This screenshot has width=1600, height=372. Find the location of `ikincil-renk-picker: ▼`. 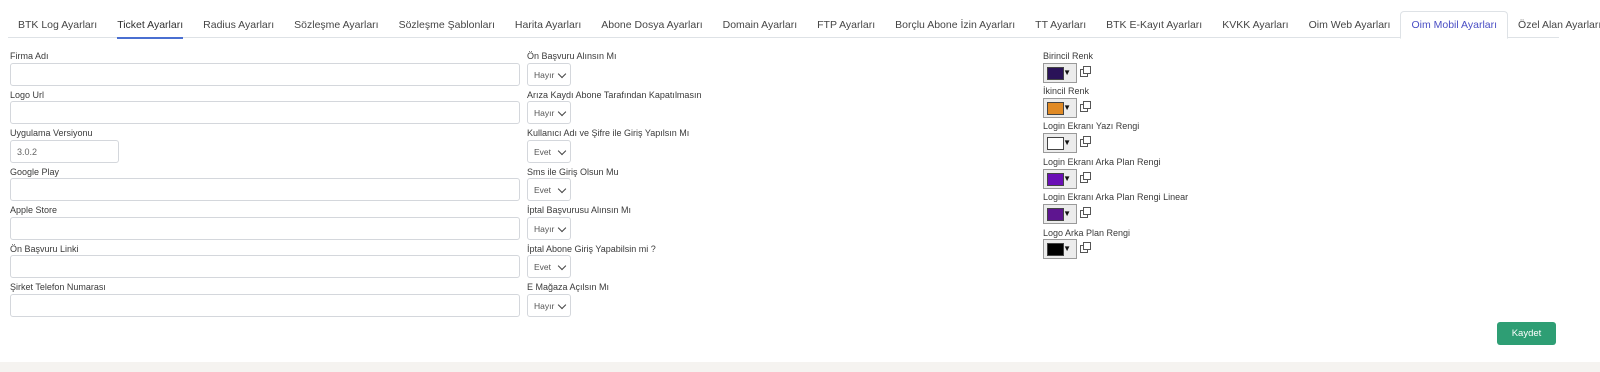

ikincil-renk-picker: ▼ is located at coordinates (1060, 108).